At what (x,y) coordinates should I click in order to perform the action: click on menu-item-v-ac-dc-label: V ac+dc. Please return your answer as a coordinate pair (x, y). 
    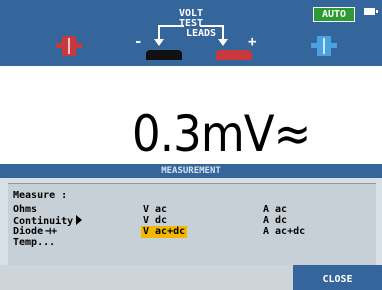
    Looking at the image, I should click on (164, 231).